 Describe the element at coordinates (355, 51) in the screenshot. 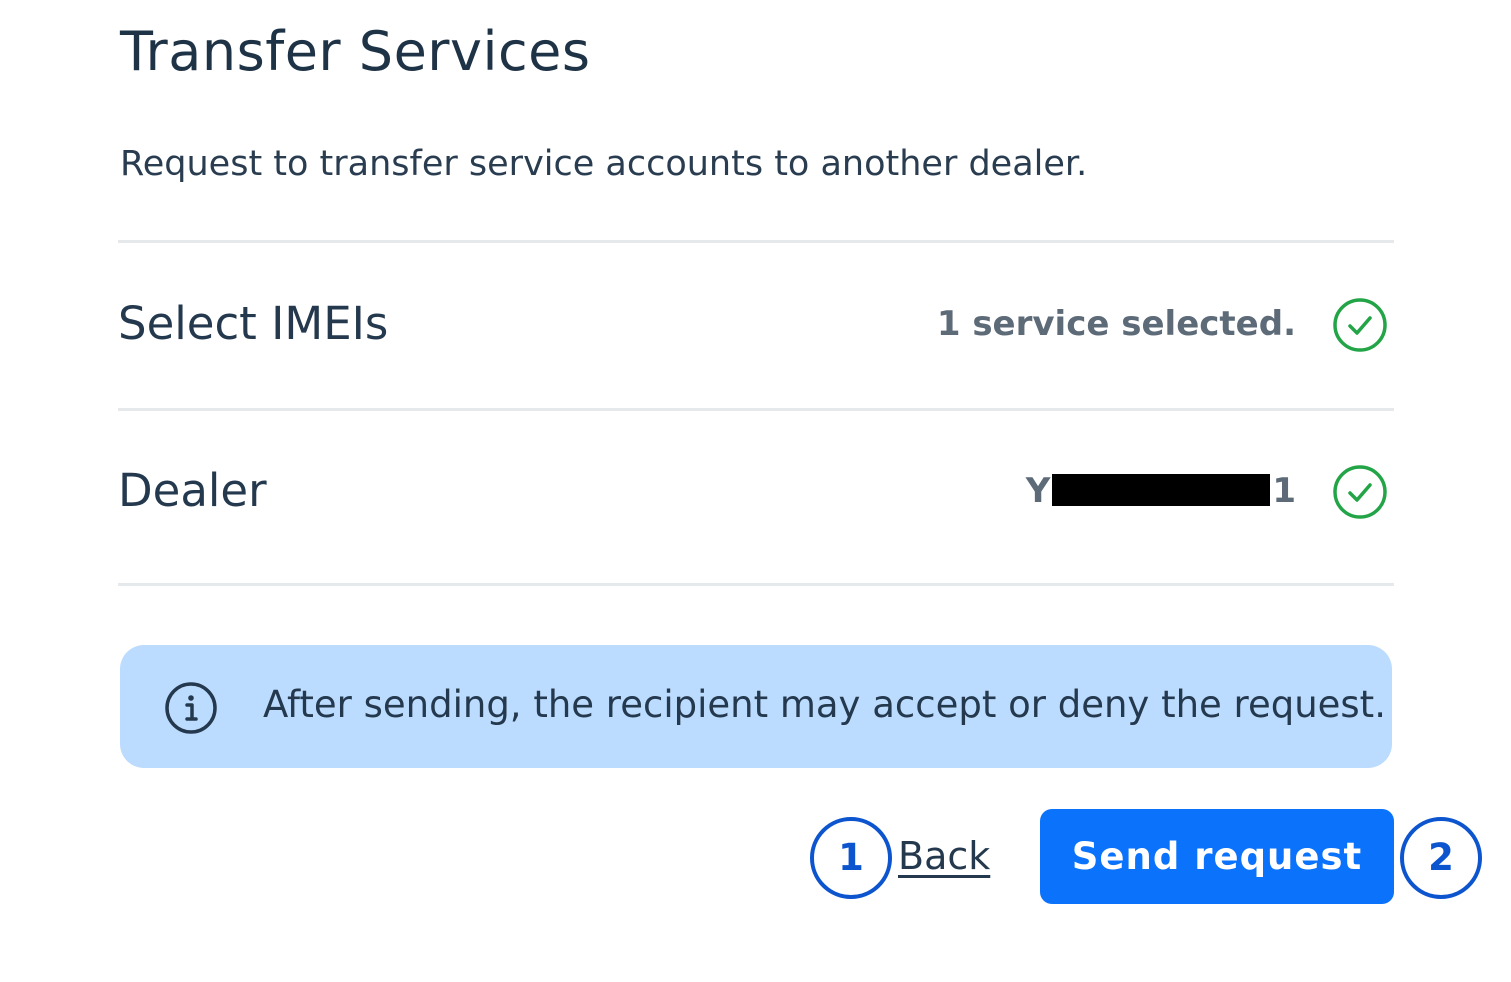

I see `page-title: Transfer Services` at that location.